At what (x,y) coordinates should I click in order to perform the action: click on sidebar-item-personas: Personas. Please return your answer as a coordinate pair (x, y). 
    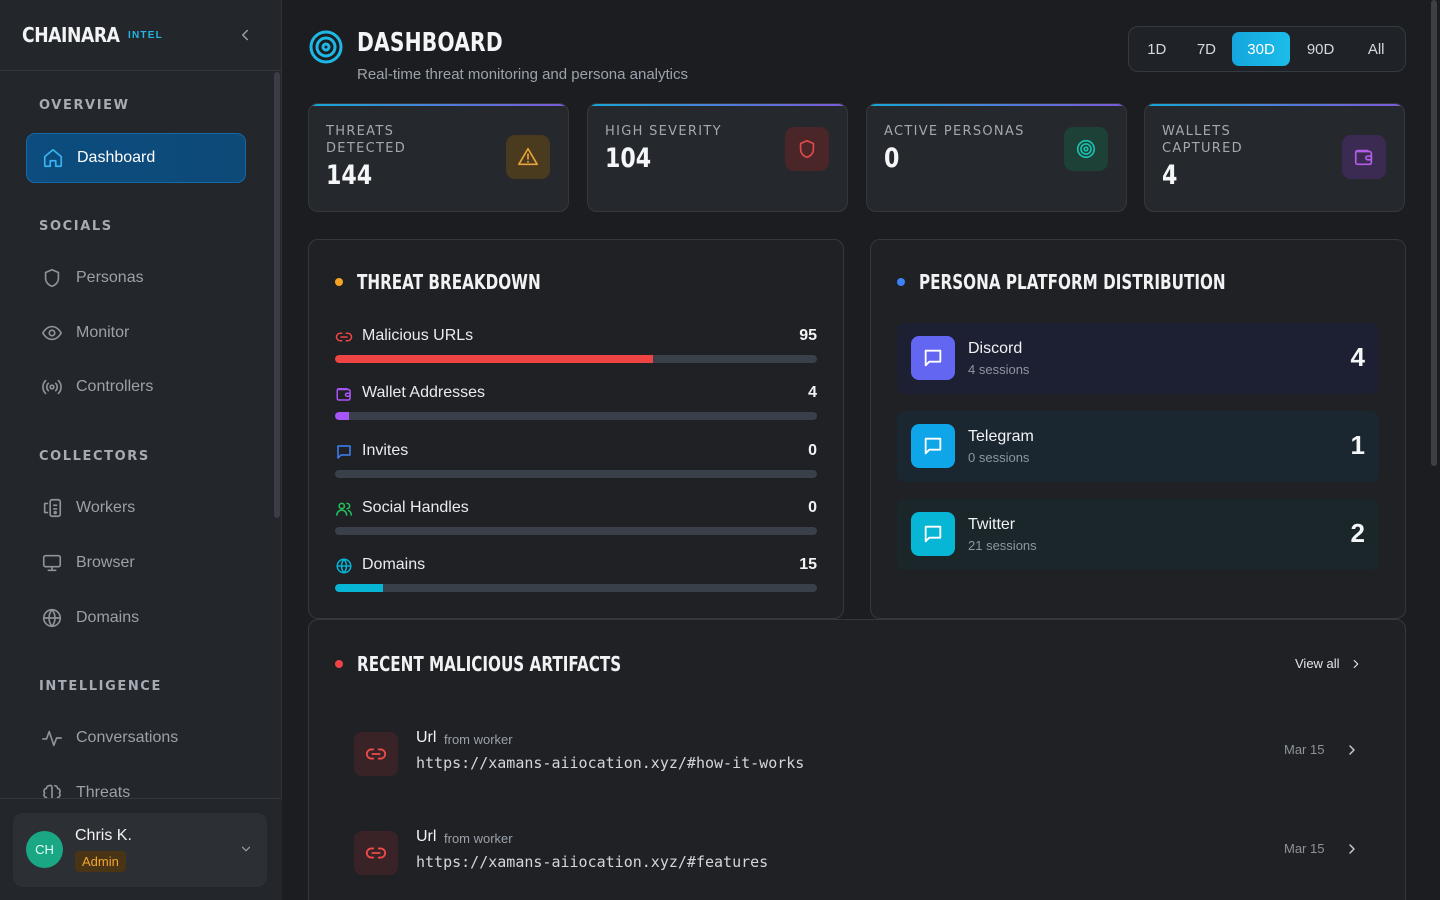
    Looking at the image, I should click on (136, 278).